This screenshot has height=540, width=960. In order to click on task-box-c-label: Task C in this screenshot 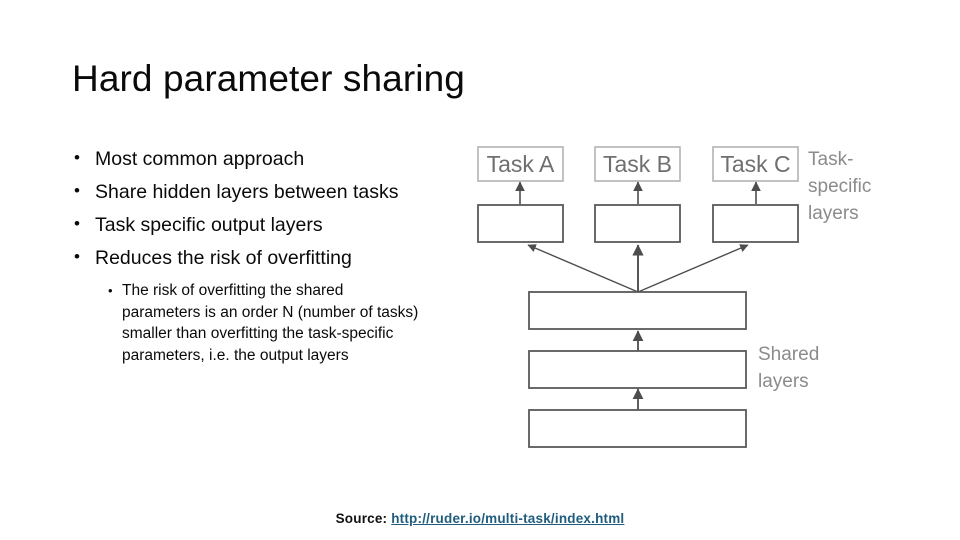, I will do `click(755, 164)`.